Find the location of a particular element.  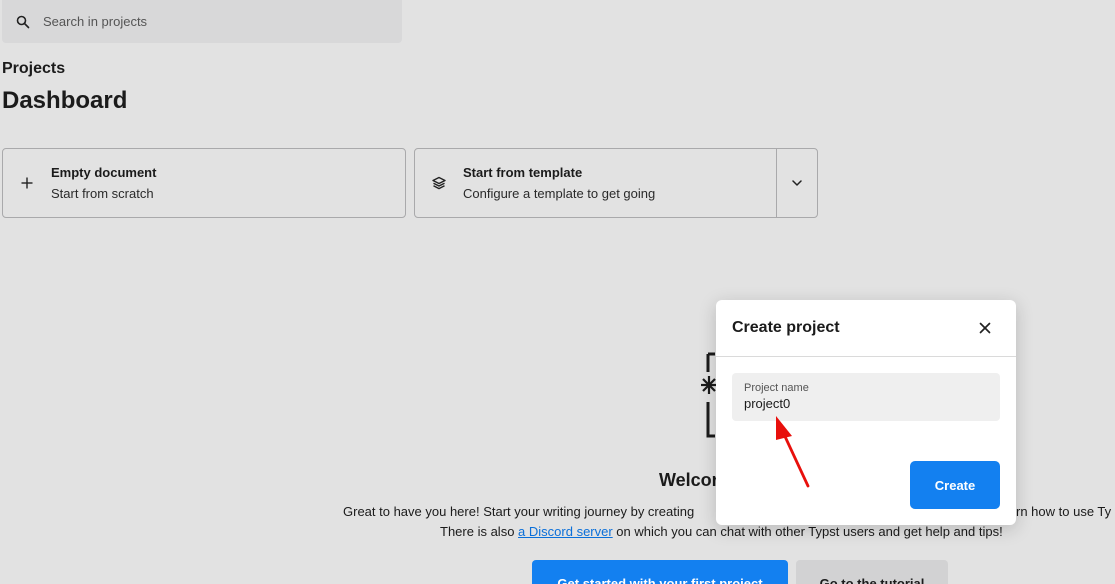

template-title: Start from template is located at coordinates (523, 172).